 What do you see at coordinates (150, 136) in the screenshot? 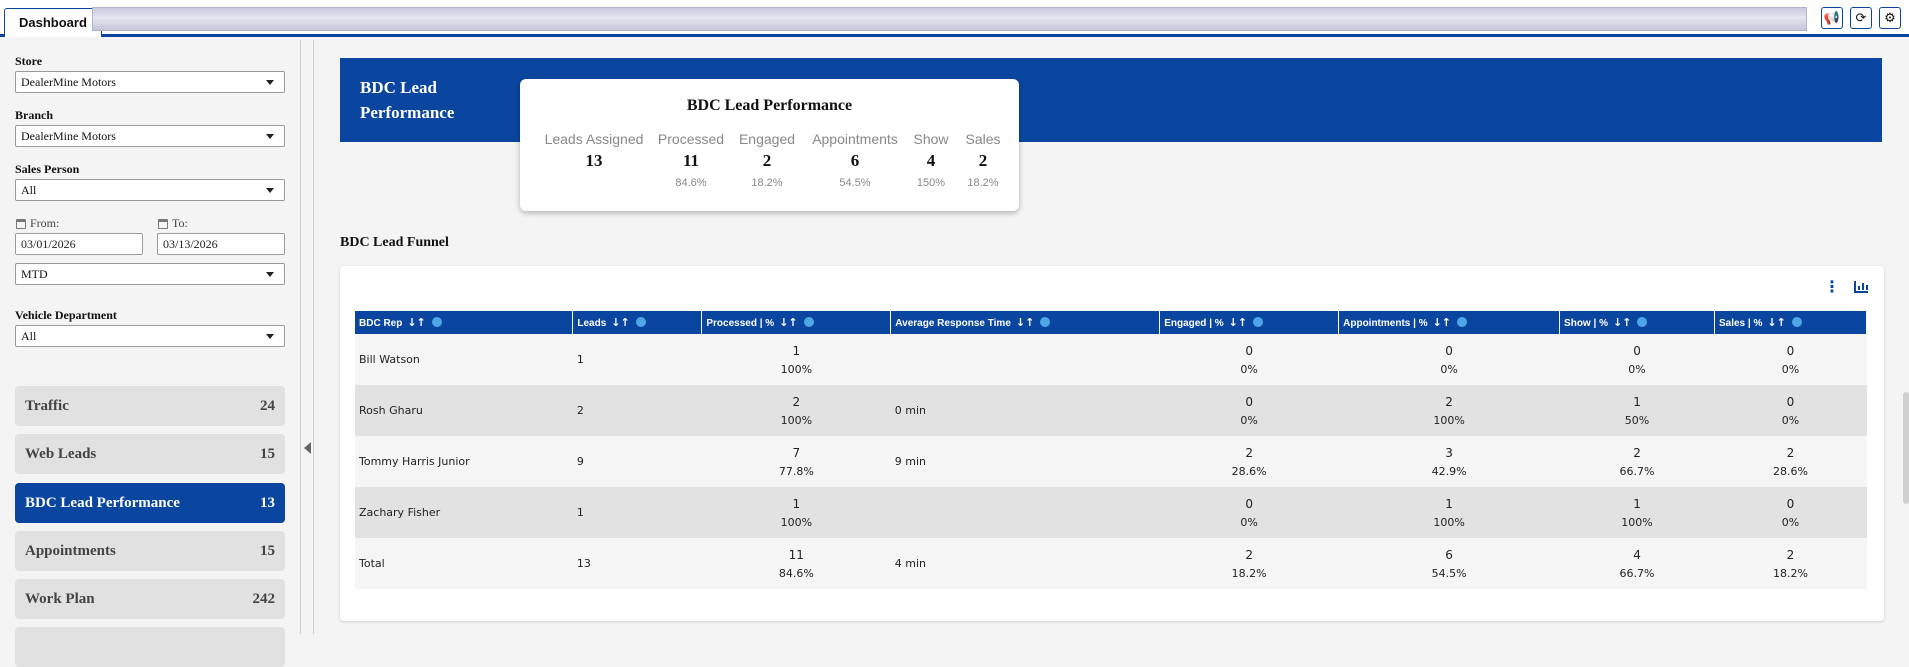
I see `branch-select: DealerMine Motors` at bounding box center [150, 136].